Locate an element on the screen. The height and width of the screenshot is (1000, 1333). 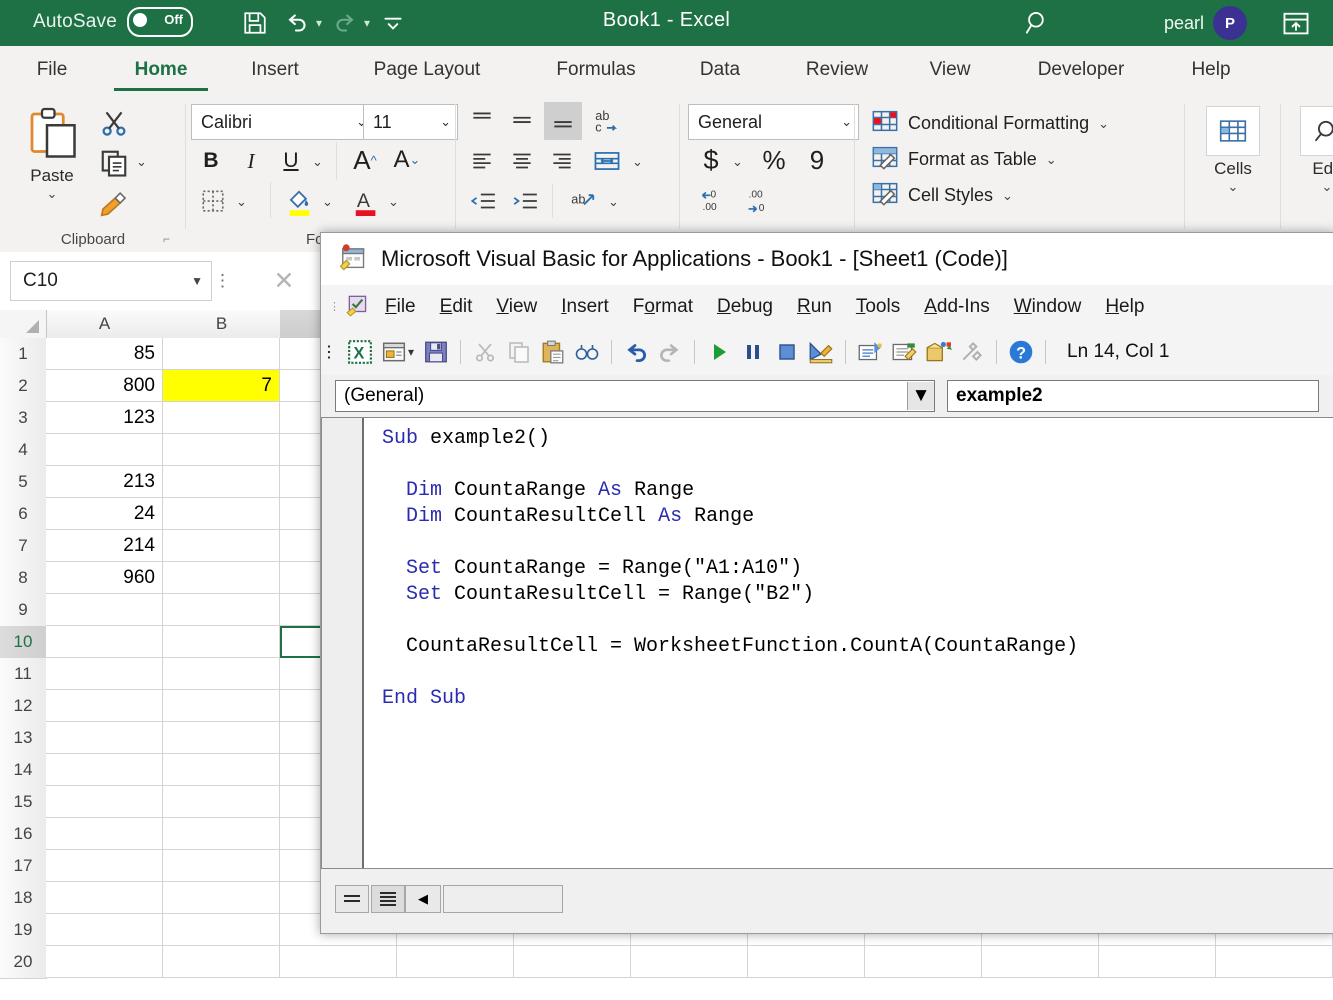
cell-B5 is located at coordinates (221, 482).